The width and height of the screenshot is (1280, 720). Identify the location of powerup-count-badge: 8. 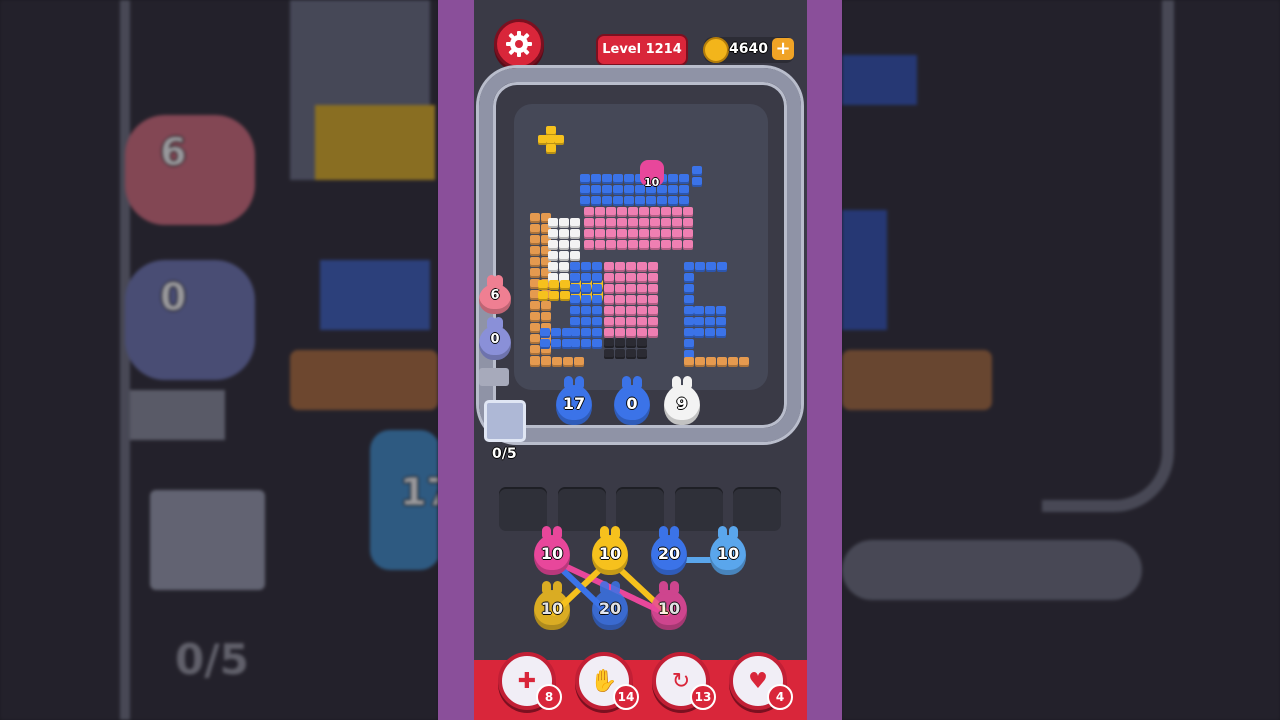
(549, 697).